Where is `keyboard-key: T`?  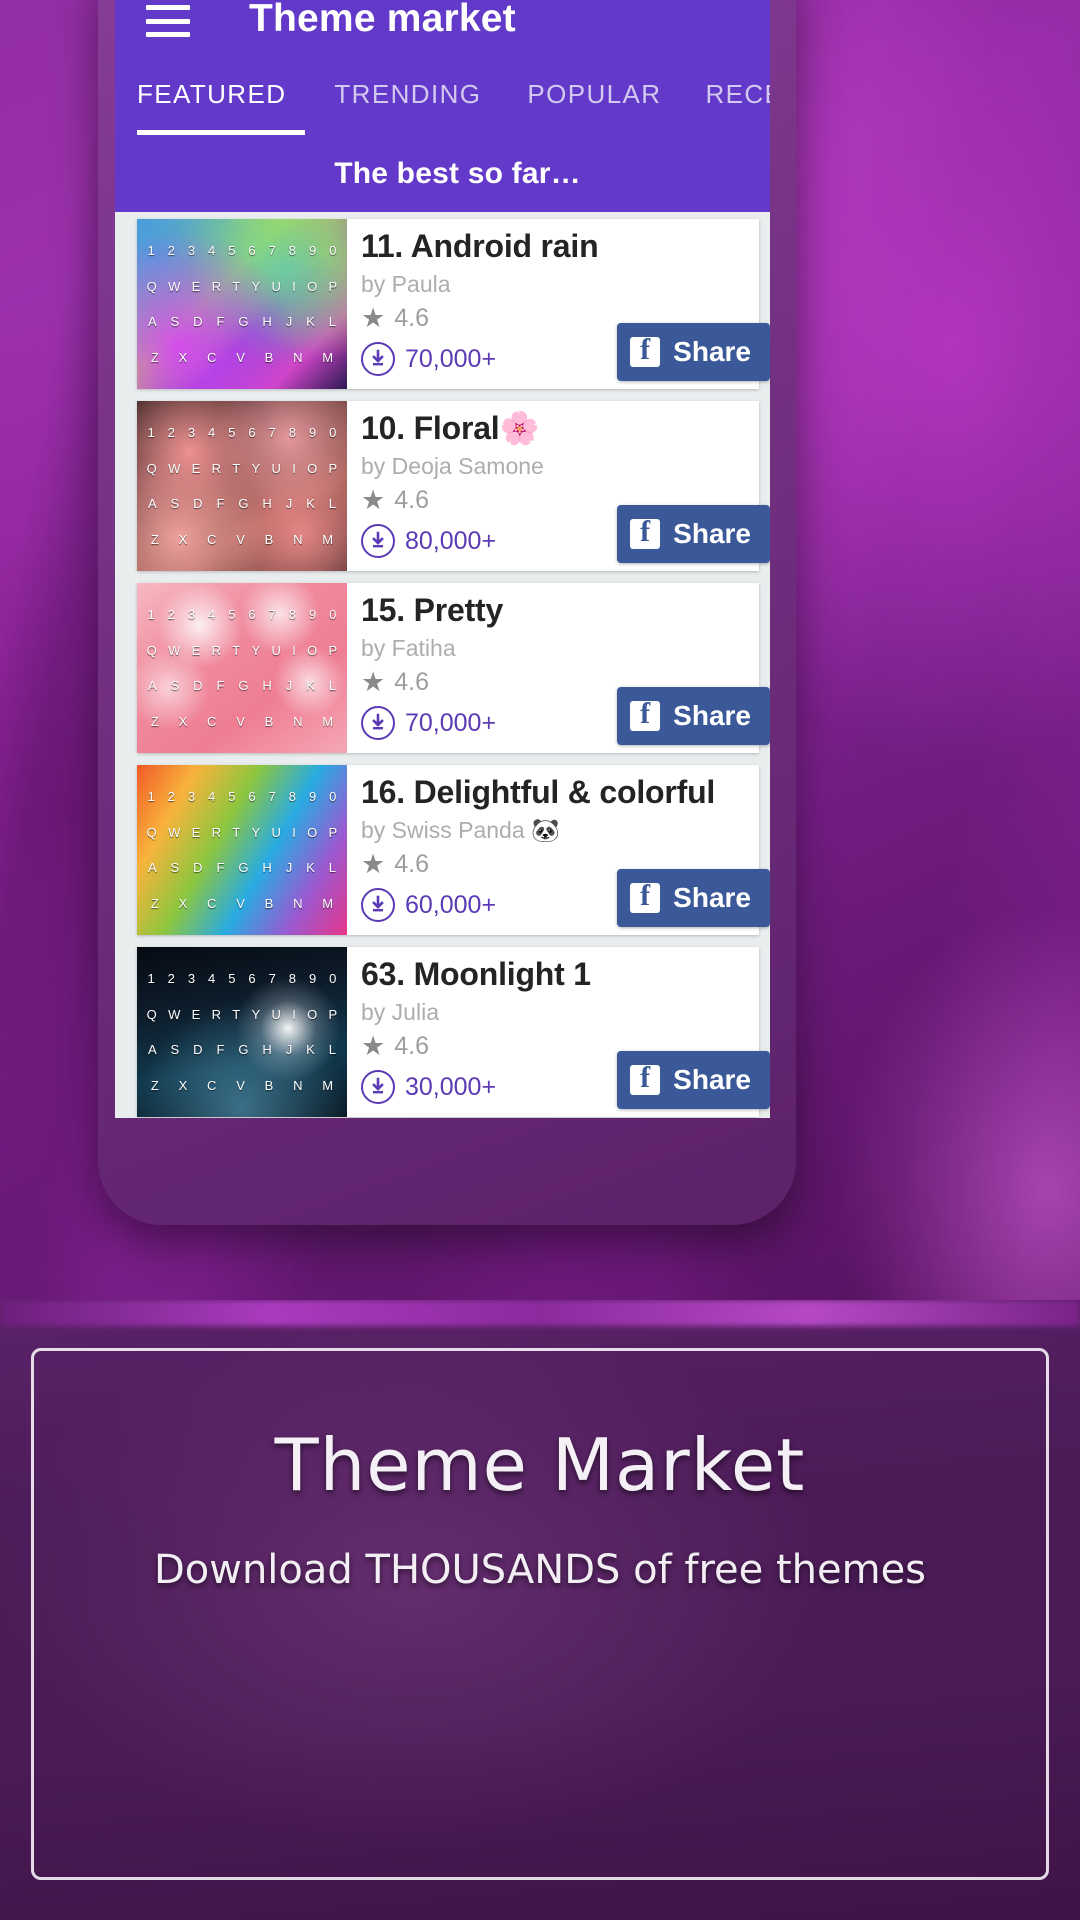
keyboard-key: T is located at coordinates (236, 1014).